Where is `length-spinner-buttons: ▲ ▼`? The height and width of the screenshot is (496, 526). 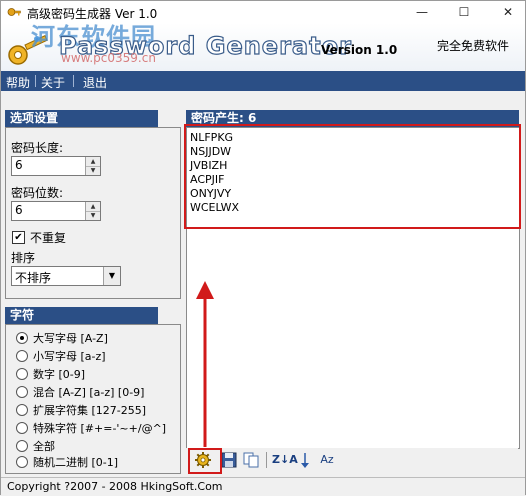
length-spinner-buttons: ▲ ▼ is located at coordinates (92, 166).